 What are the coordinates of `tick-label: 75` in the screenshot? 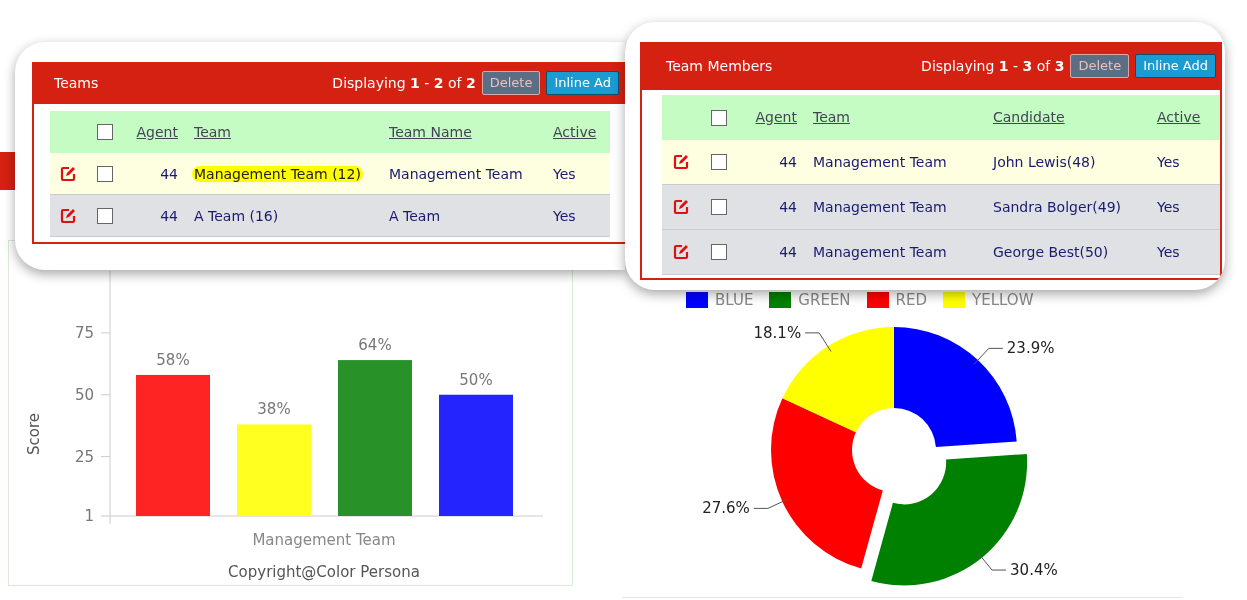 It's located at (84, 332).